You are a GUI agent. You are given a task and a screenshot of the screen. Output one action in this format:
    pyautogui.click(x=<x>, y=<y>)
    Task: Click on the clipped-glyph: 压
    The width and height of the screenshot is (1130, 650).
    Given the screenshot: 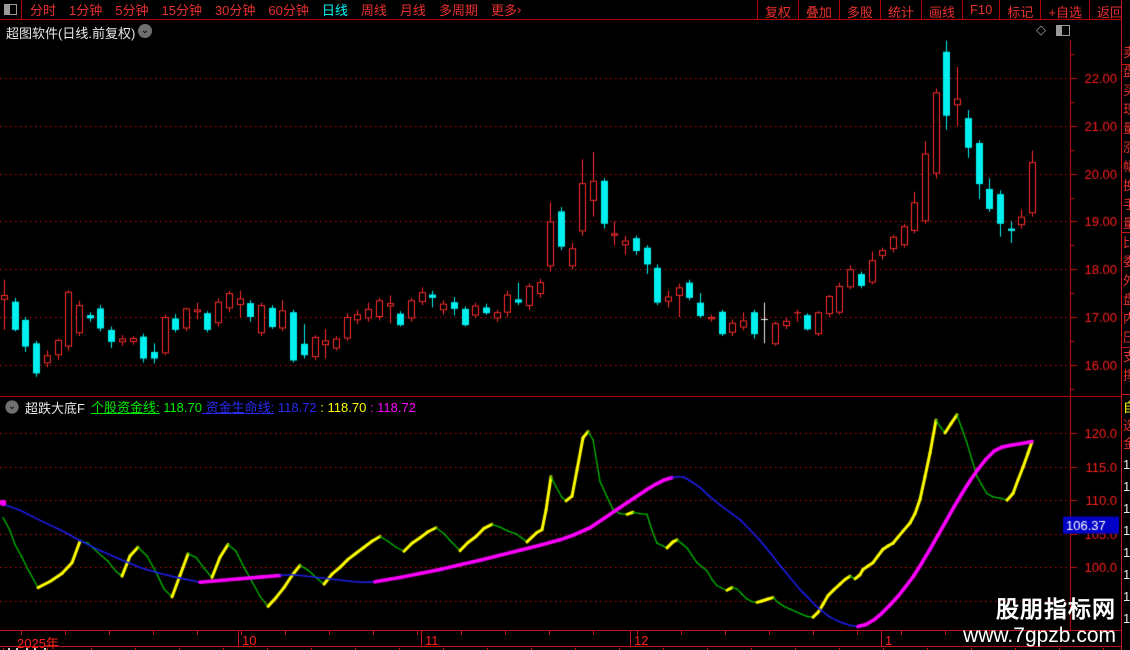 What is the action you would take?
    pyautogui.click(x=1126, y=337)
    